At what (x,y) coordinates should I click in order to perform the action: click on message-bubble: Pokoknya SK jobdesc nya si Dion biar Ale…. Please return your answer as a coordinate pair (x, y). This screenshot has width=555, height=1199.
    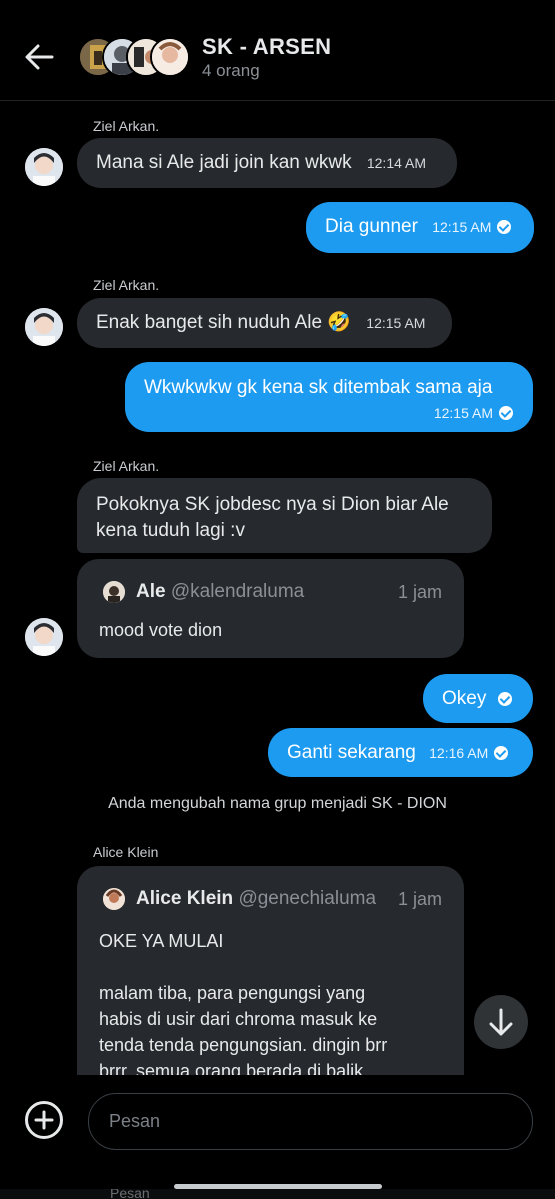
    Looking at the image, I should click on (284, 515).